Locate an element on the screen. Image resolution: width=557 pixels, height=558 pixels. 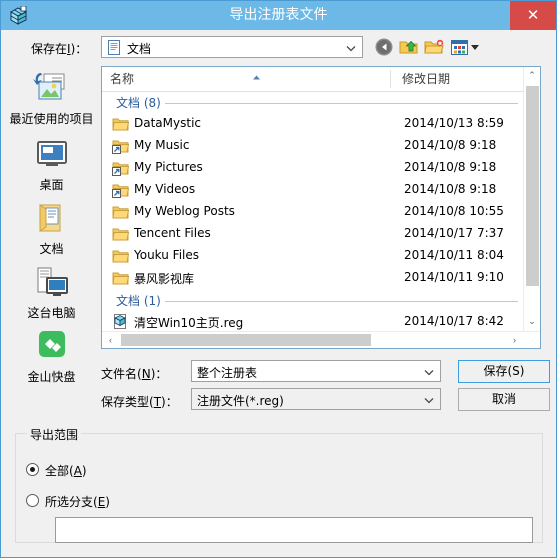
table-row: 暴风影视库 2014/10/11 9:10 is located at coordinates (313, 278).